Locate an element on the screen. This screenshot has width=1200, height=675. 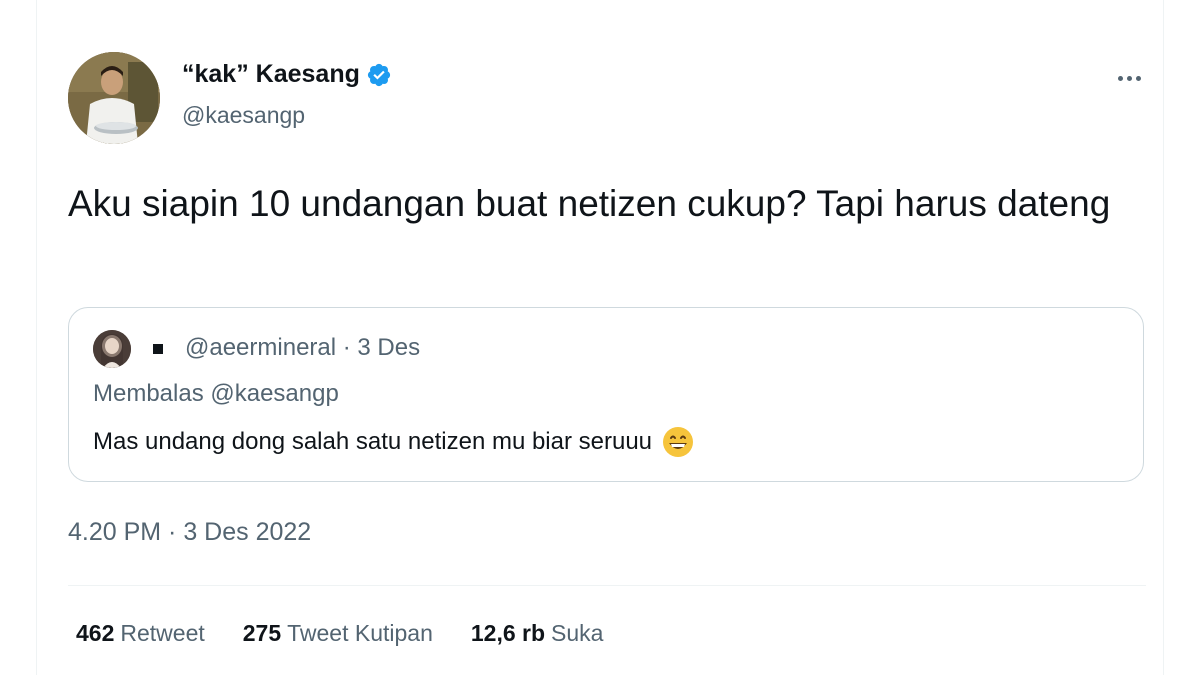
quoted-author-avatar is located at coordinates (112, 349).